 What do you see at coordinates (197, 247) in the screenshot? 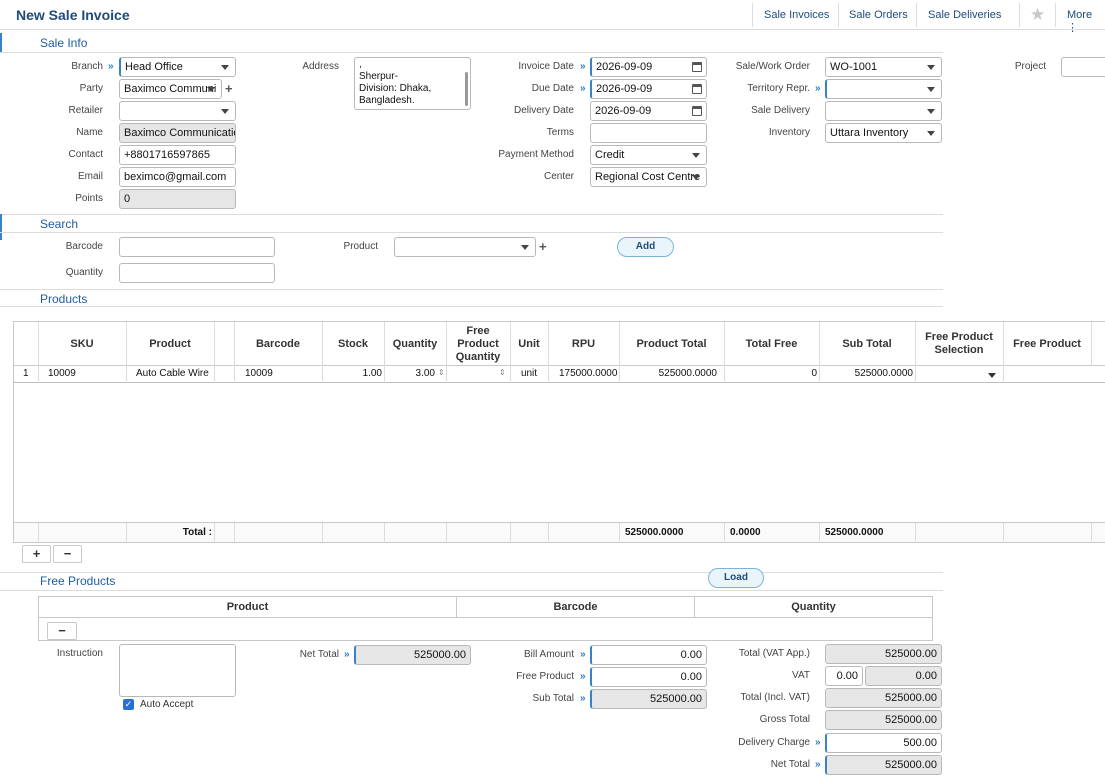
I see `barcode-input` at bounding box center [197, 247].